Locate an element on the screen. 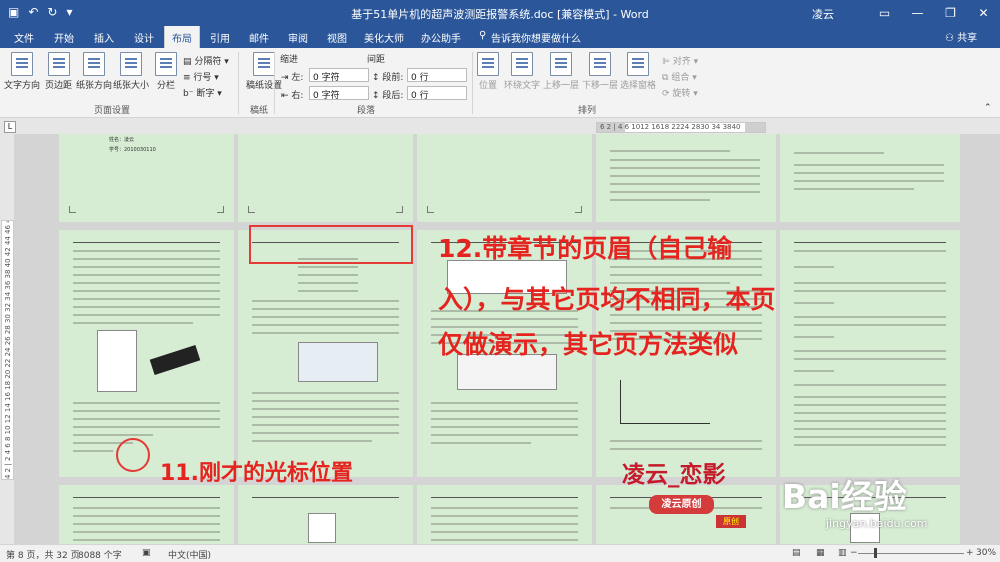  read-mode-icon: ▤ is located at coordinates (796, 553).